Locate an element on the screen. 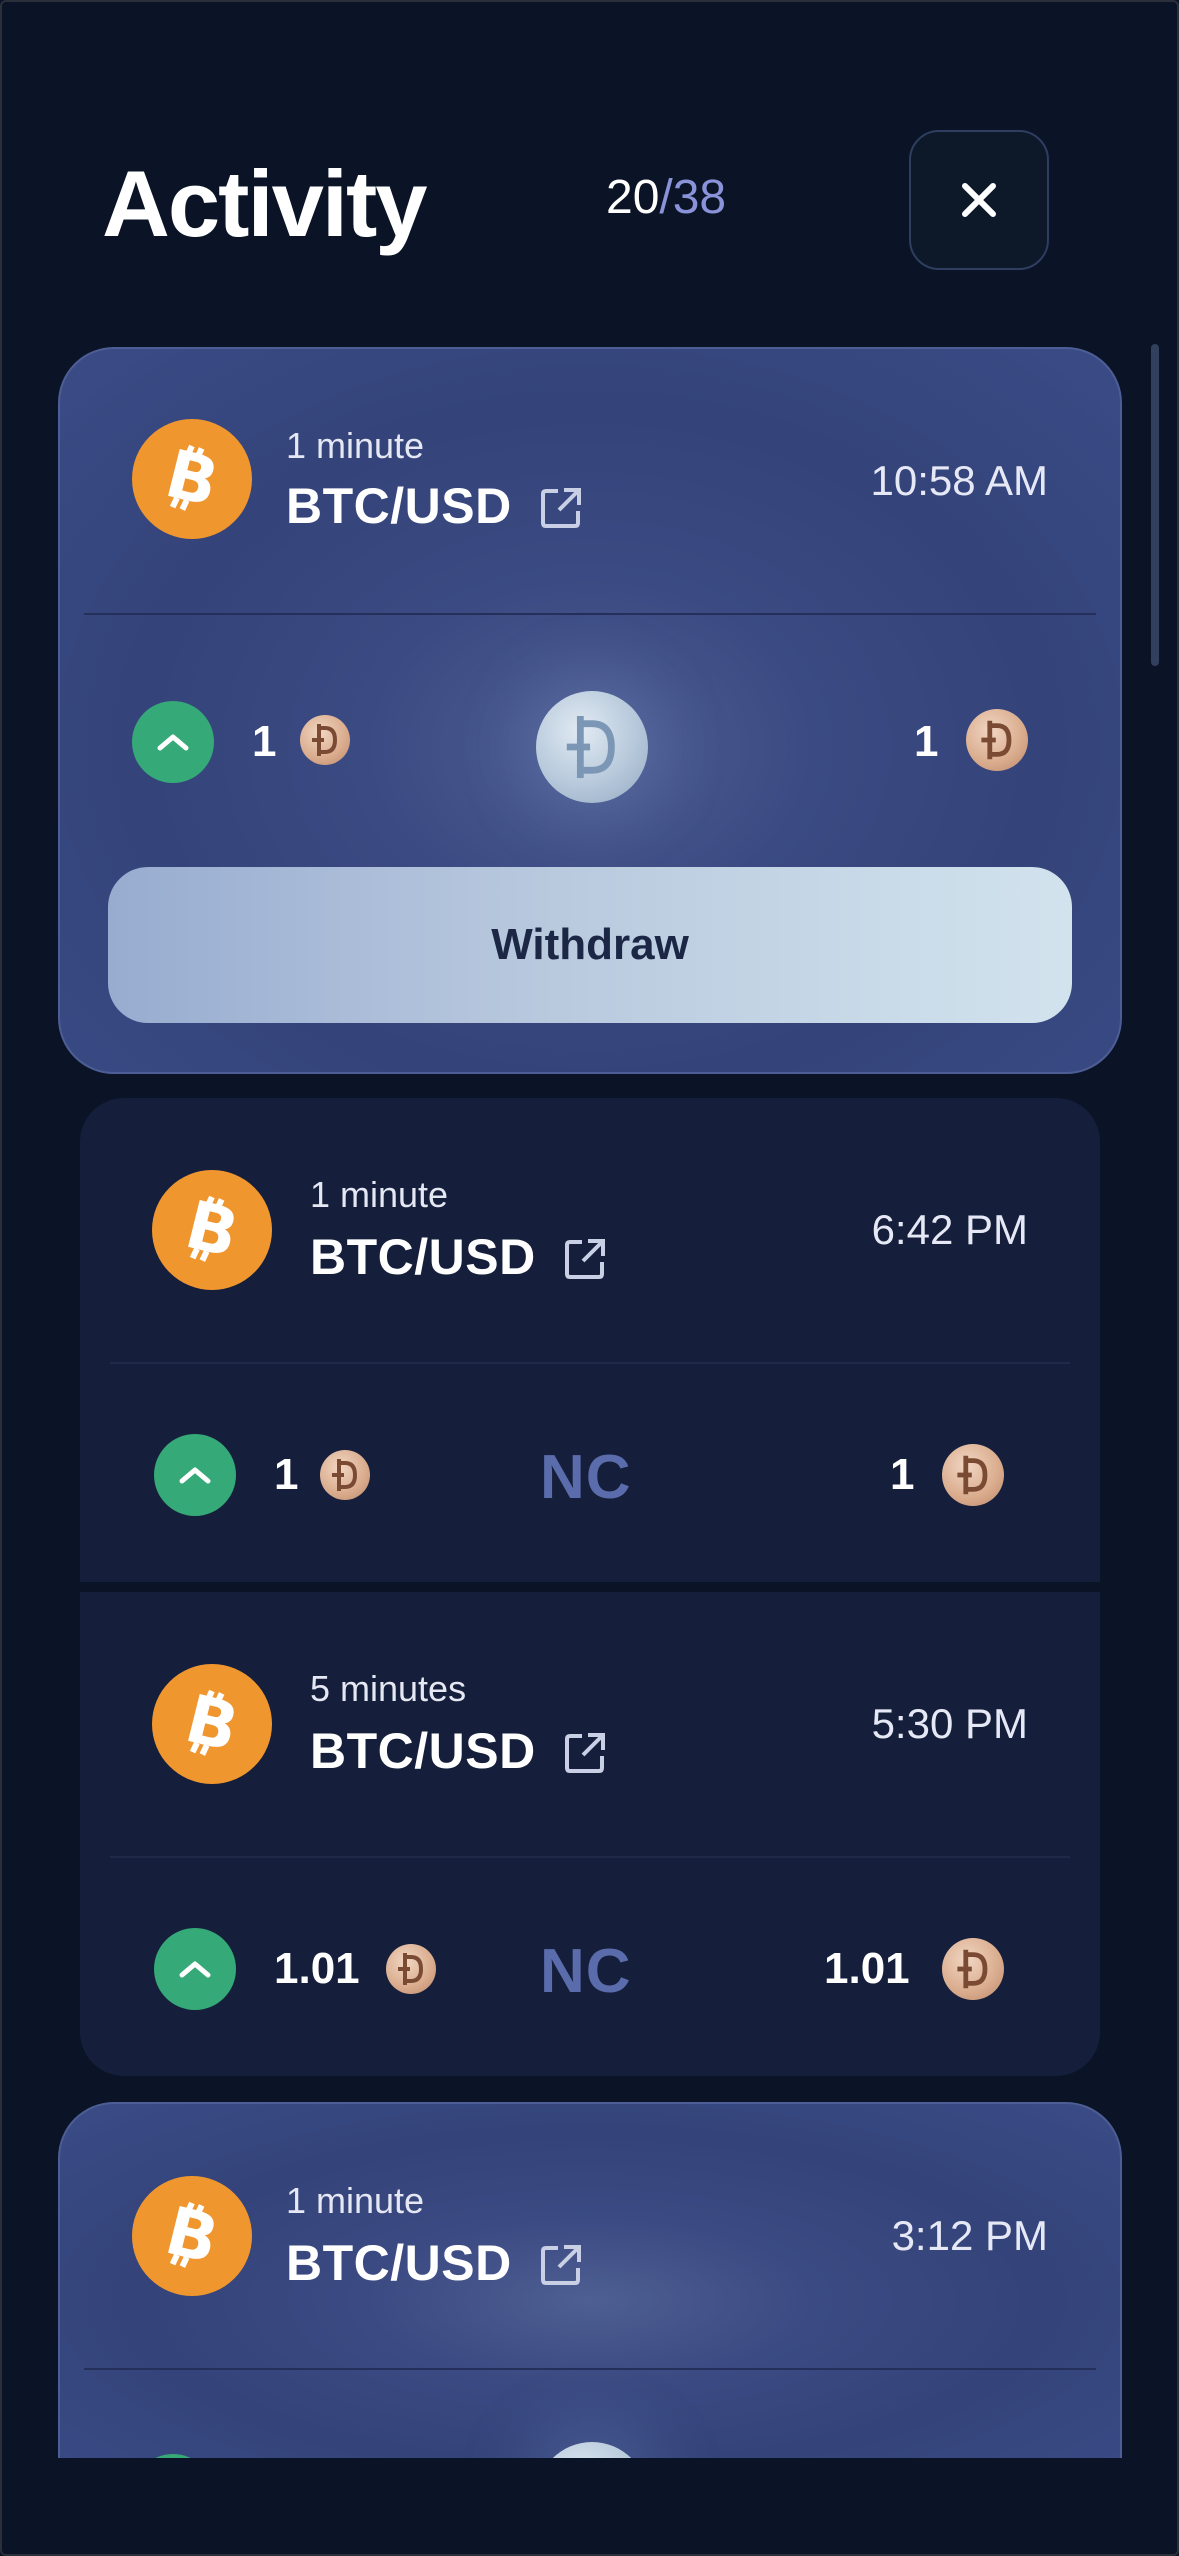 Image resolution: width=1179 pixels, height=2556 pixels. bottom-mask is located at coordinates (589, 2506).